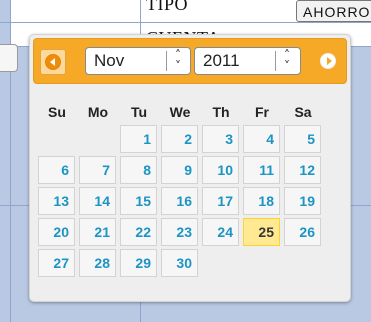 The image size is (371, 322). I want to click on day-cell: 16, so click(179, 201).